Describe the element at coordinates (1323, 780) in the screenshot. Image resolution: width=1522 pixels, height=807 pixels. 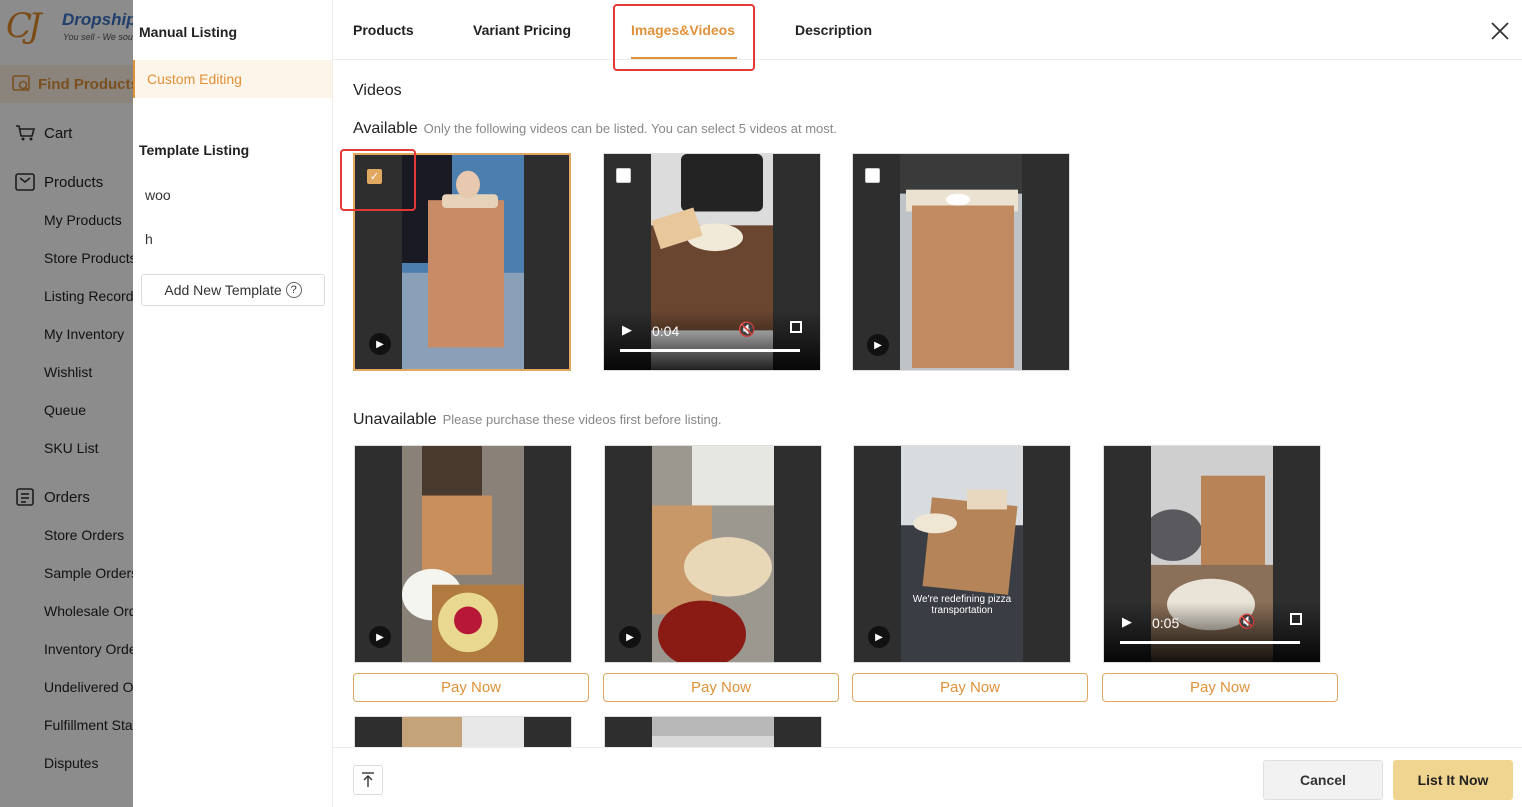
I see `cancel-button: Cancel` at that location.